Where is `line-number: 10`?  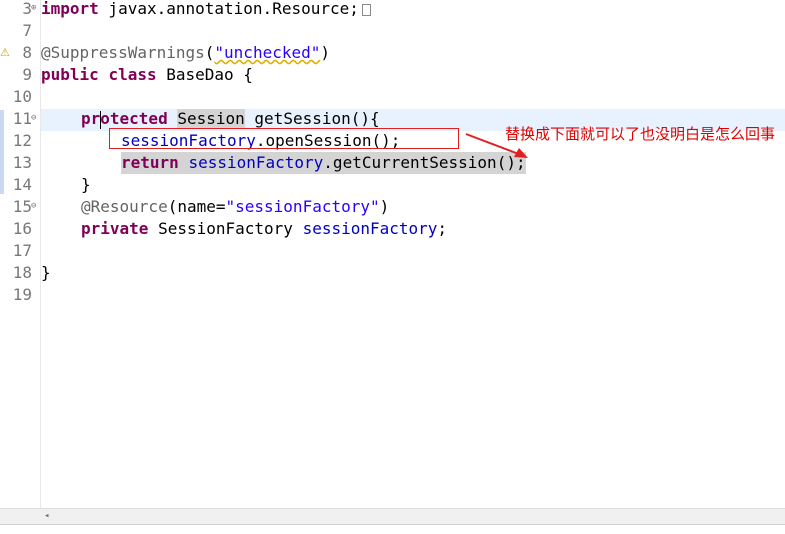
line-number: 10 is located at coordinates (22, 96).